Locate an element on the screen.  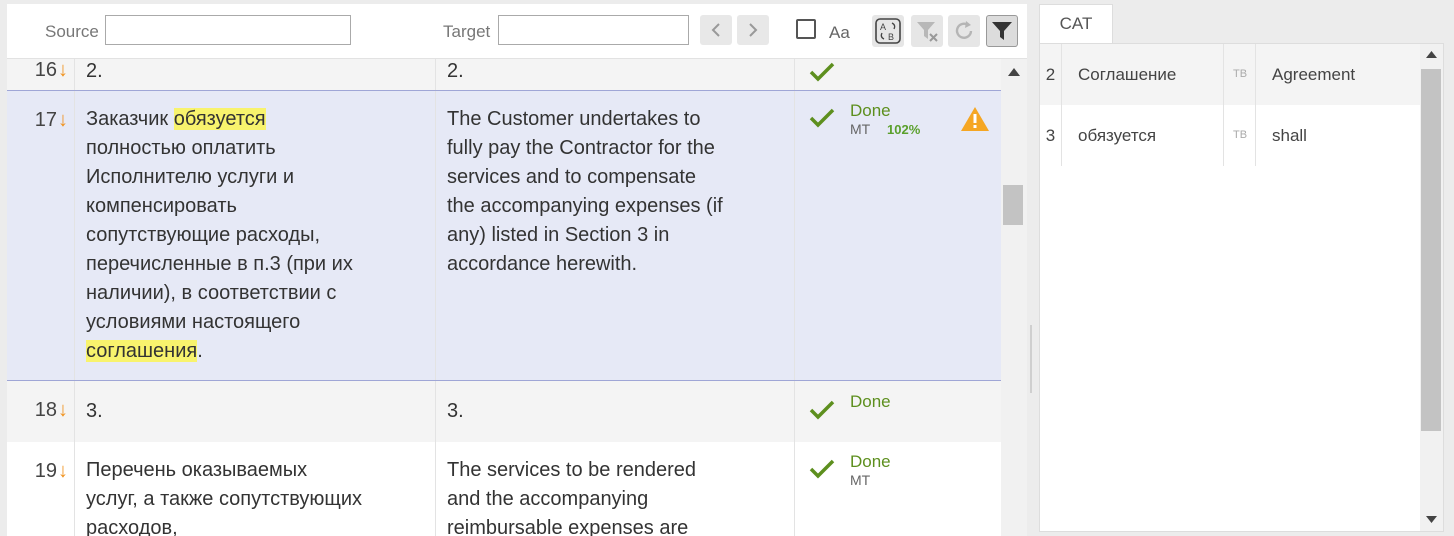
chevron-left-icon is located at coordinates (715, 30).